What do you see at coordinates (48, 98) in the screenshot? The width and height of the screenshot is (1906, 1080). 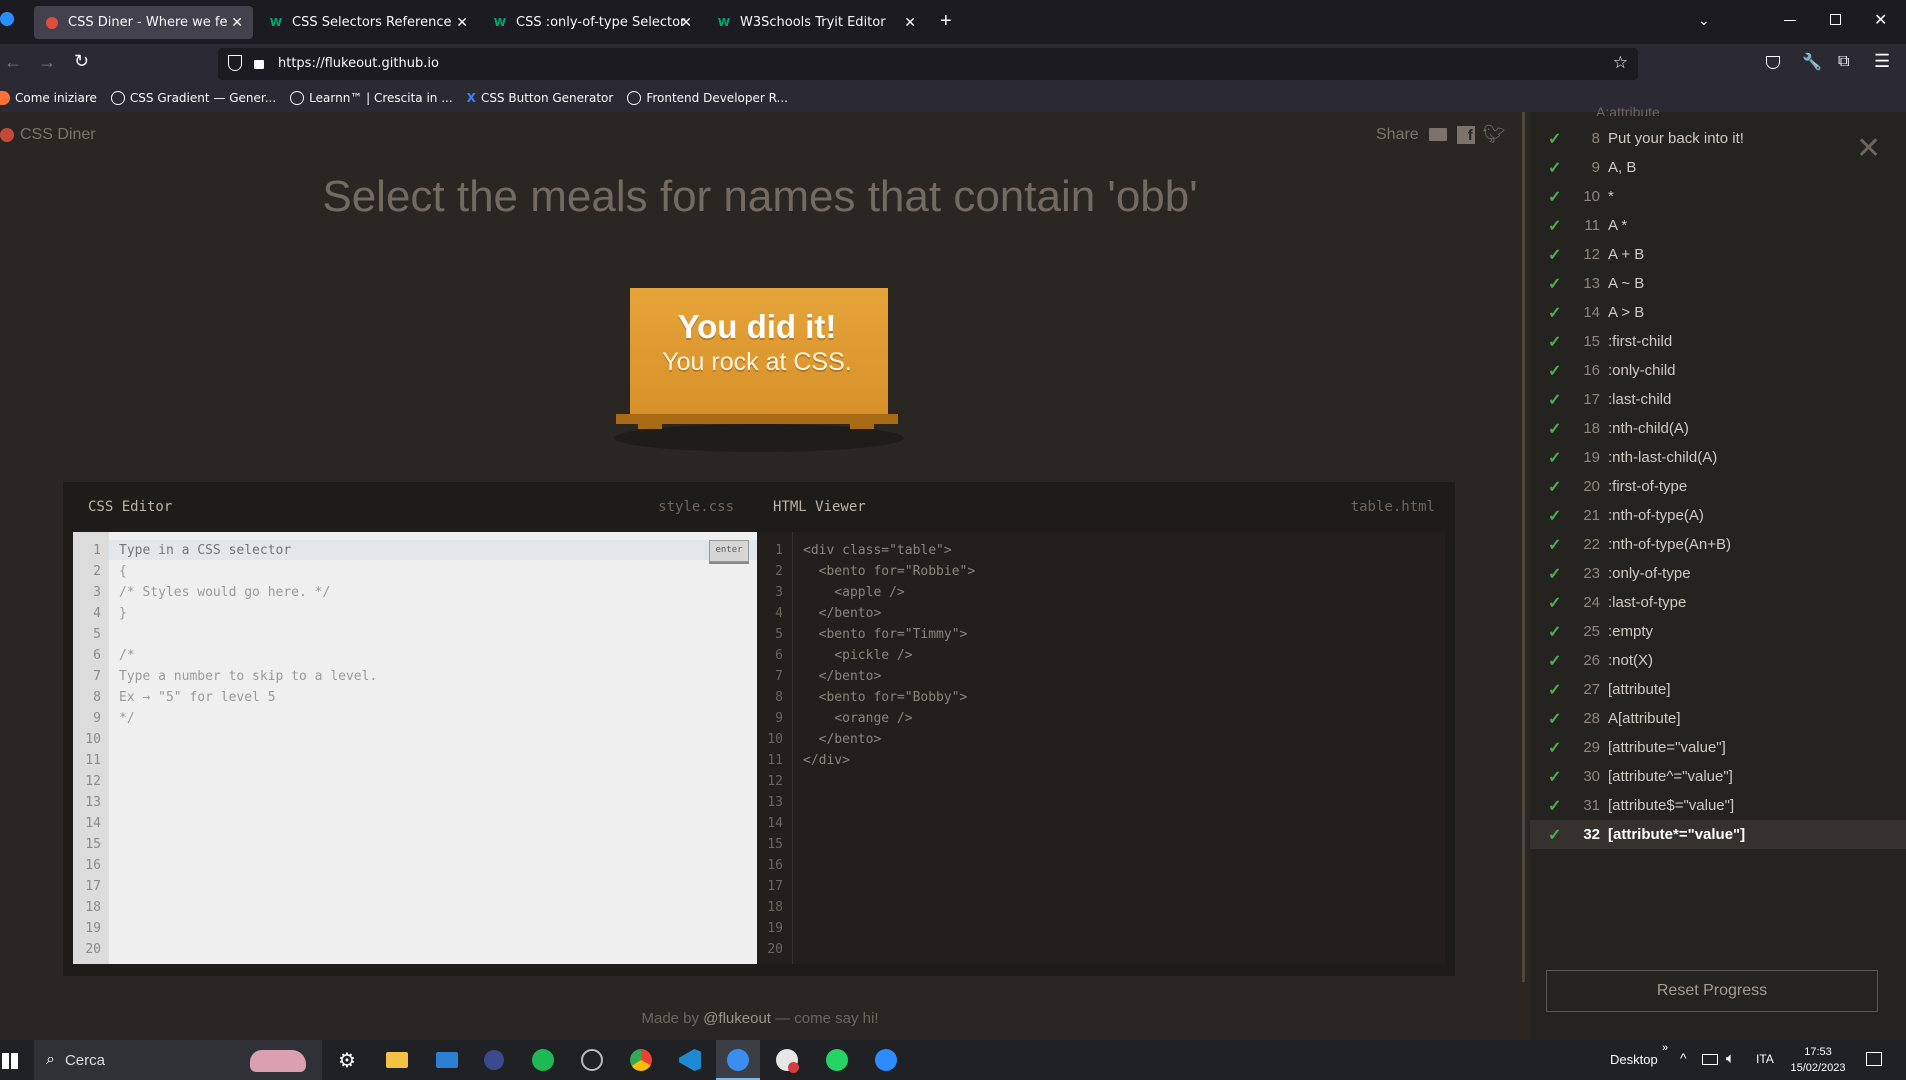 I see `bookmark-come-iniziare: Come iniziare` at bounding box center [48, 98].